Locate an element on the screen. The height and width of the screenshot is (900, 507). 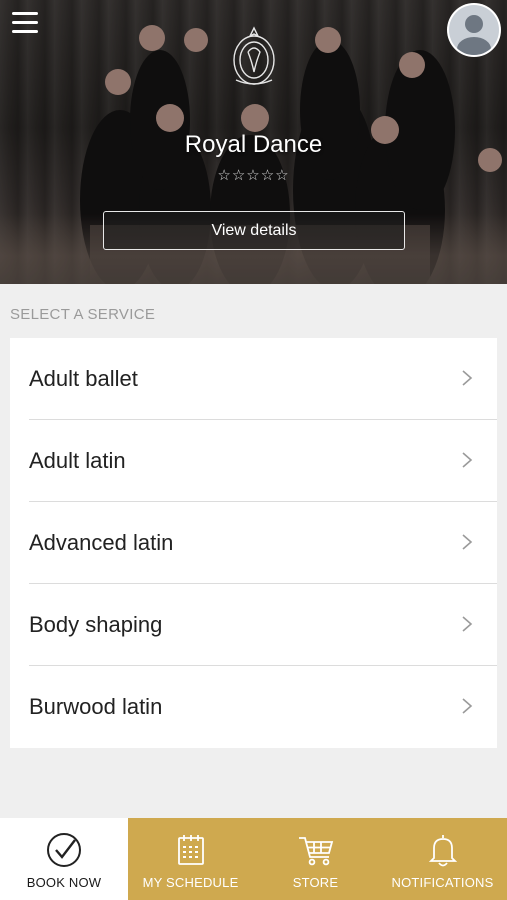
service-label: Burwood latin is located at coordinates (96, 706).